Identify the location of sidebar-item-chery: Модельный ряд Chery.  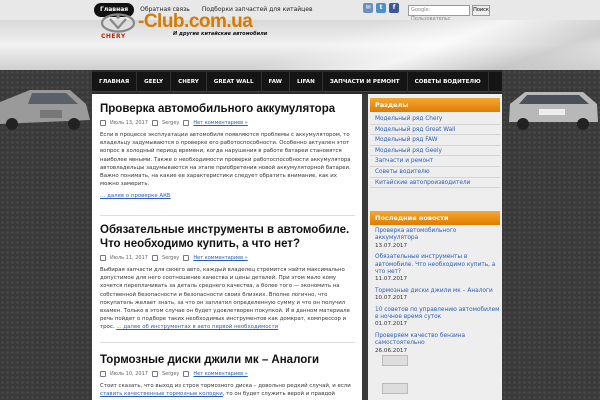
(435, 119).